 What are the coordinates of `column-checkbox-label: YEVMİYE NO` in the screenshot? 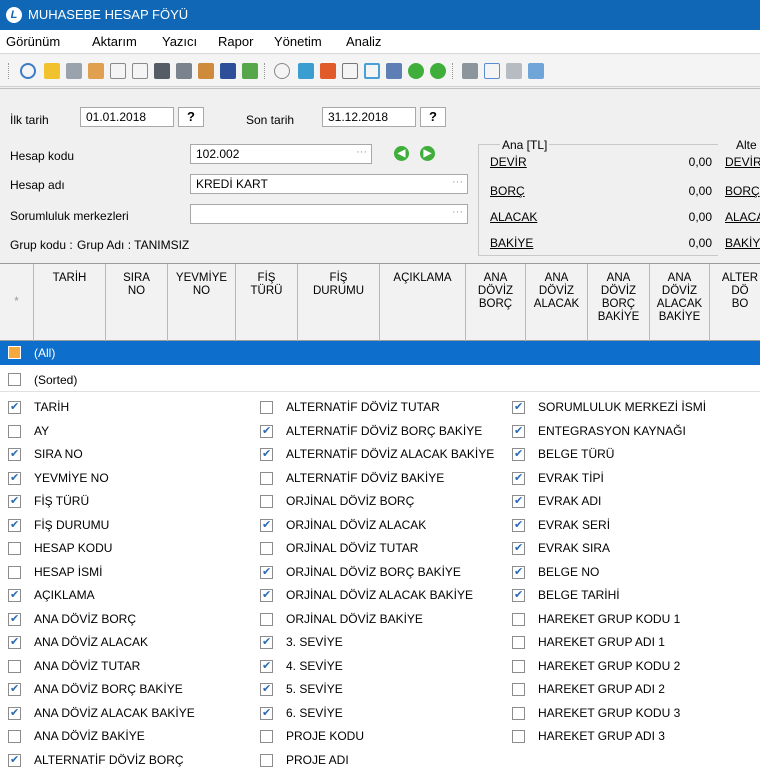 It's located at (71, 478).